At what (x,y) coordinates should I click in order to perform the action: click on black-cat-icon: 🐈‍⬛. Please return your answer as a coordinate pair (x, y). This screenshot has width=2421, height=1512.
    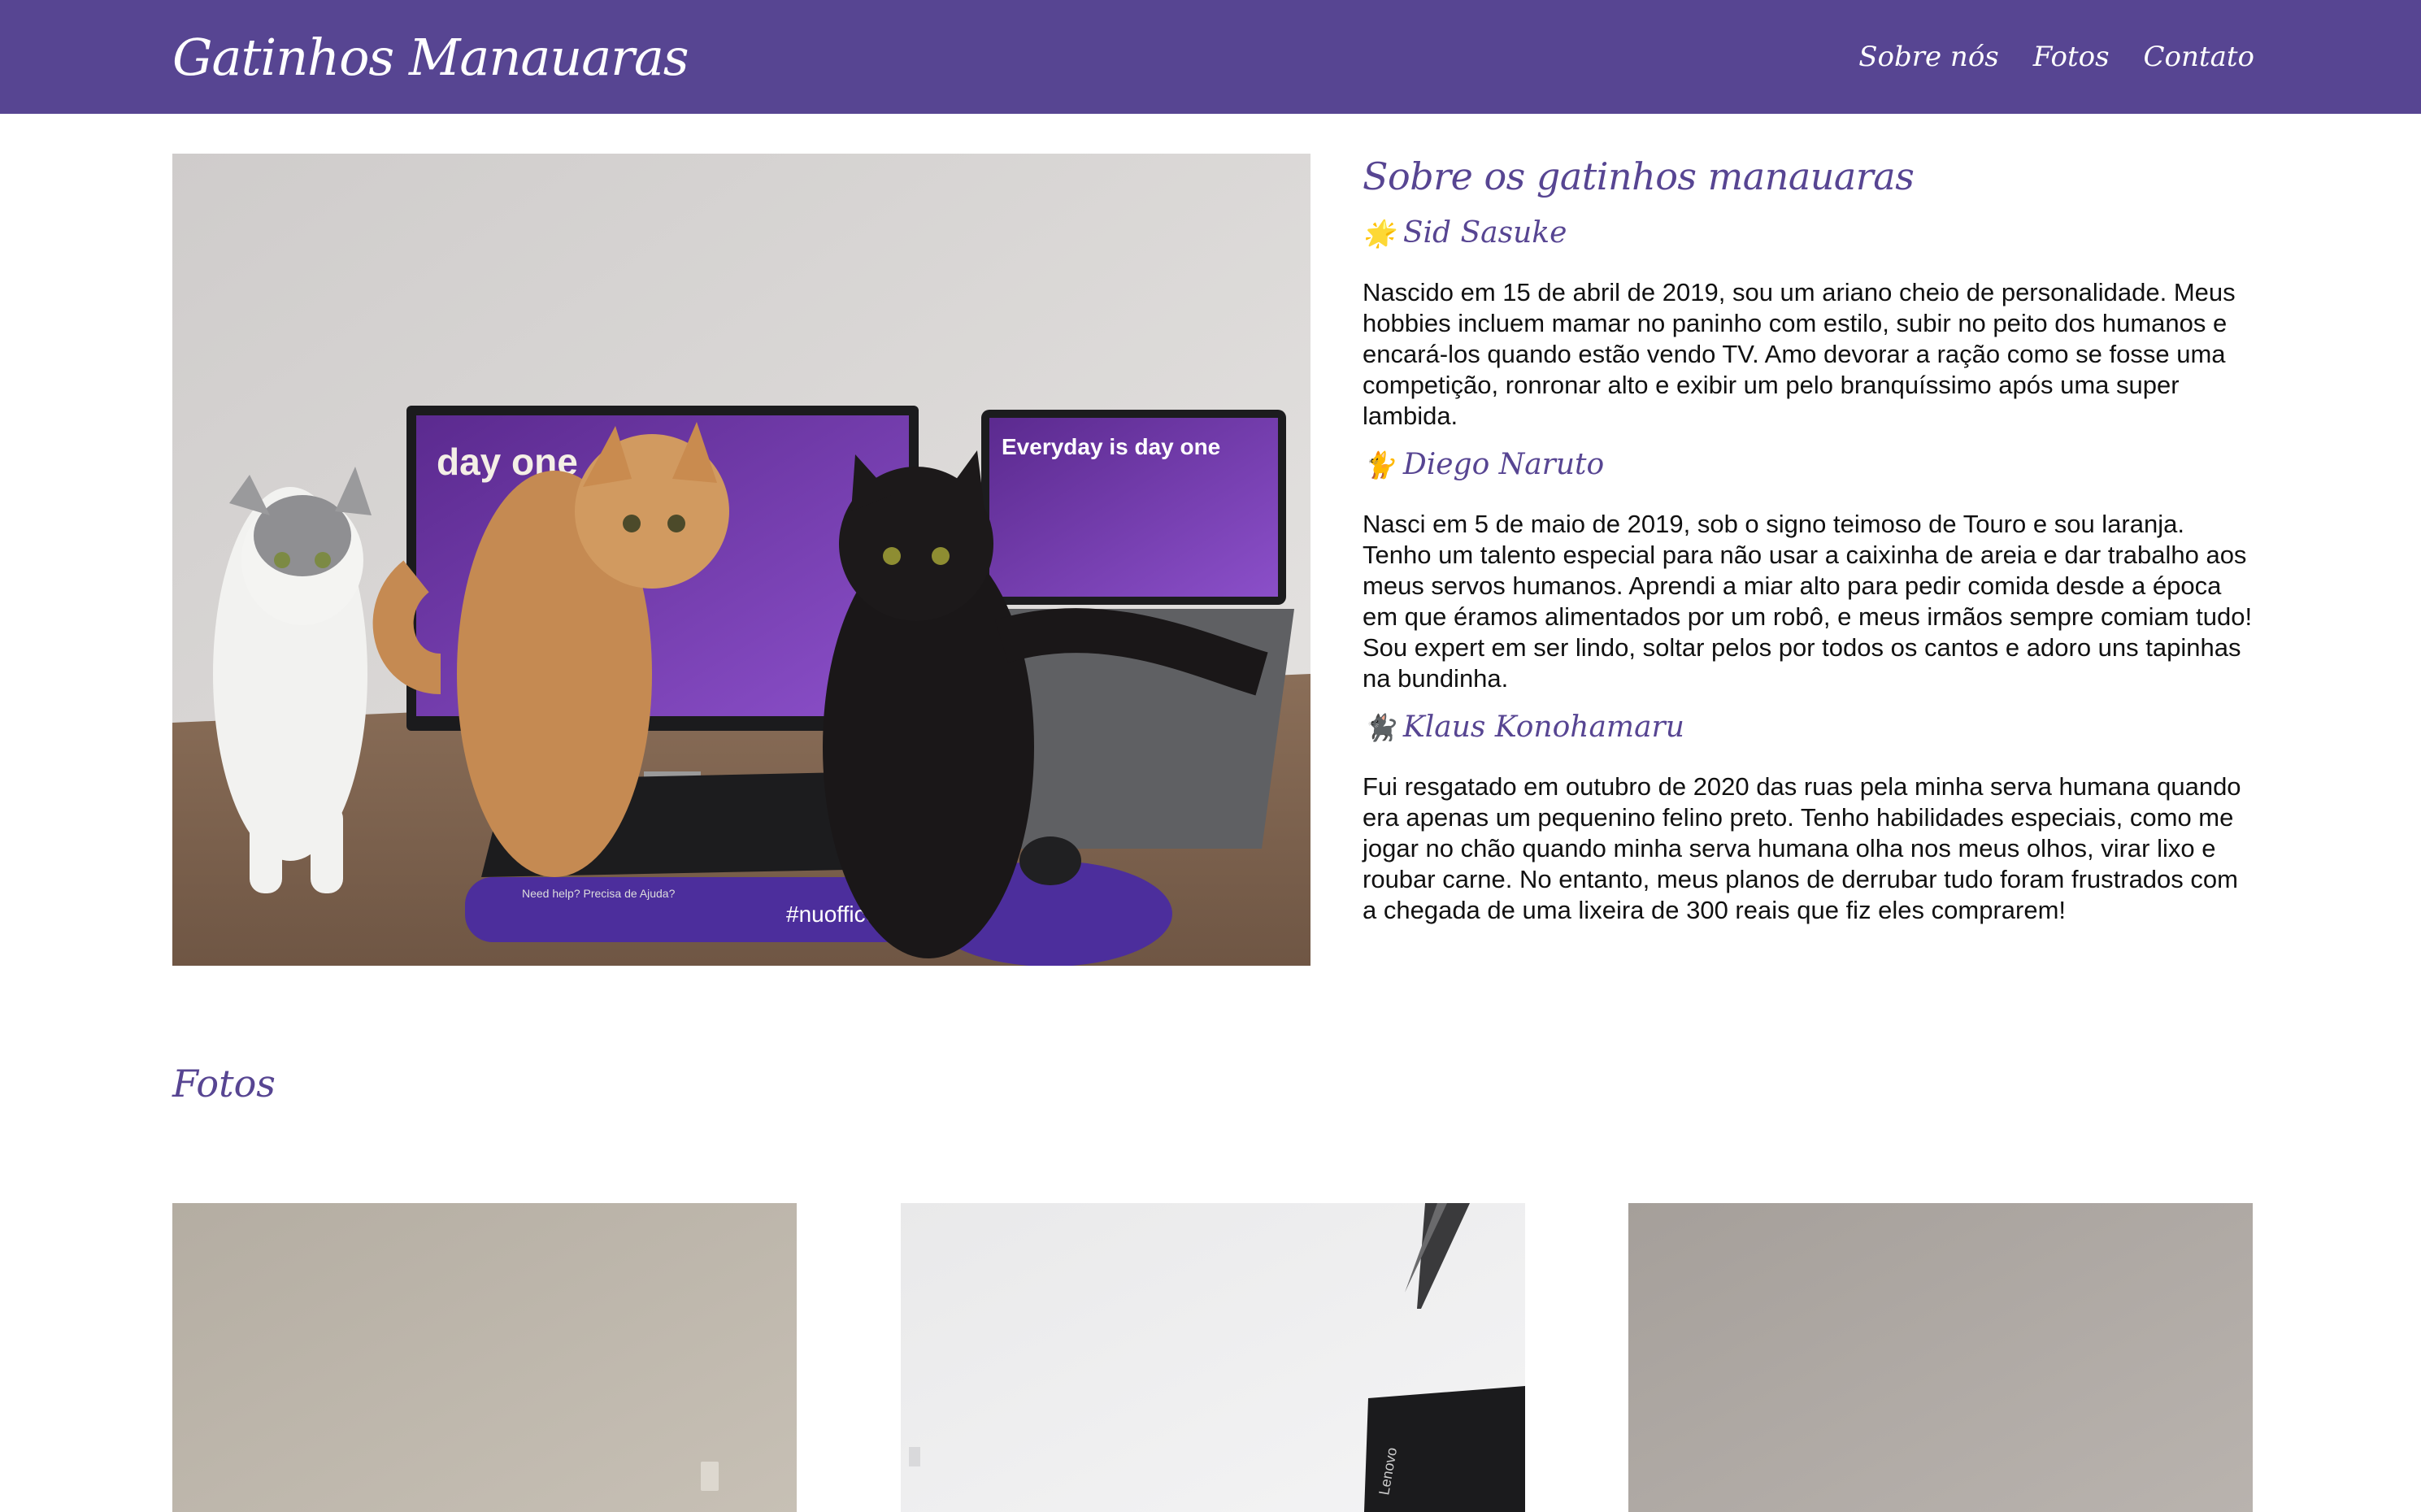
    Looking at the image, I should click on (1379, 727).